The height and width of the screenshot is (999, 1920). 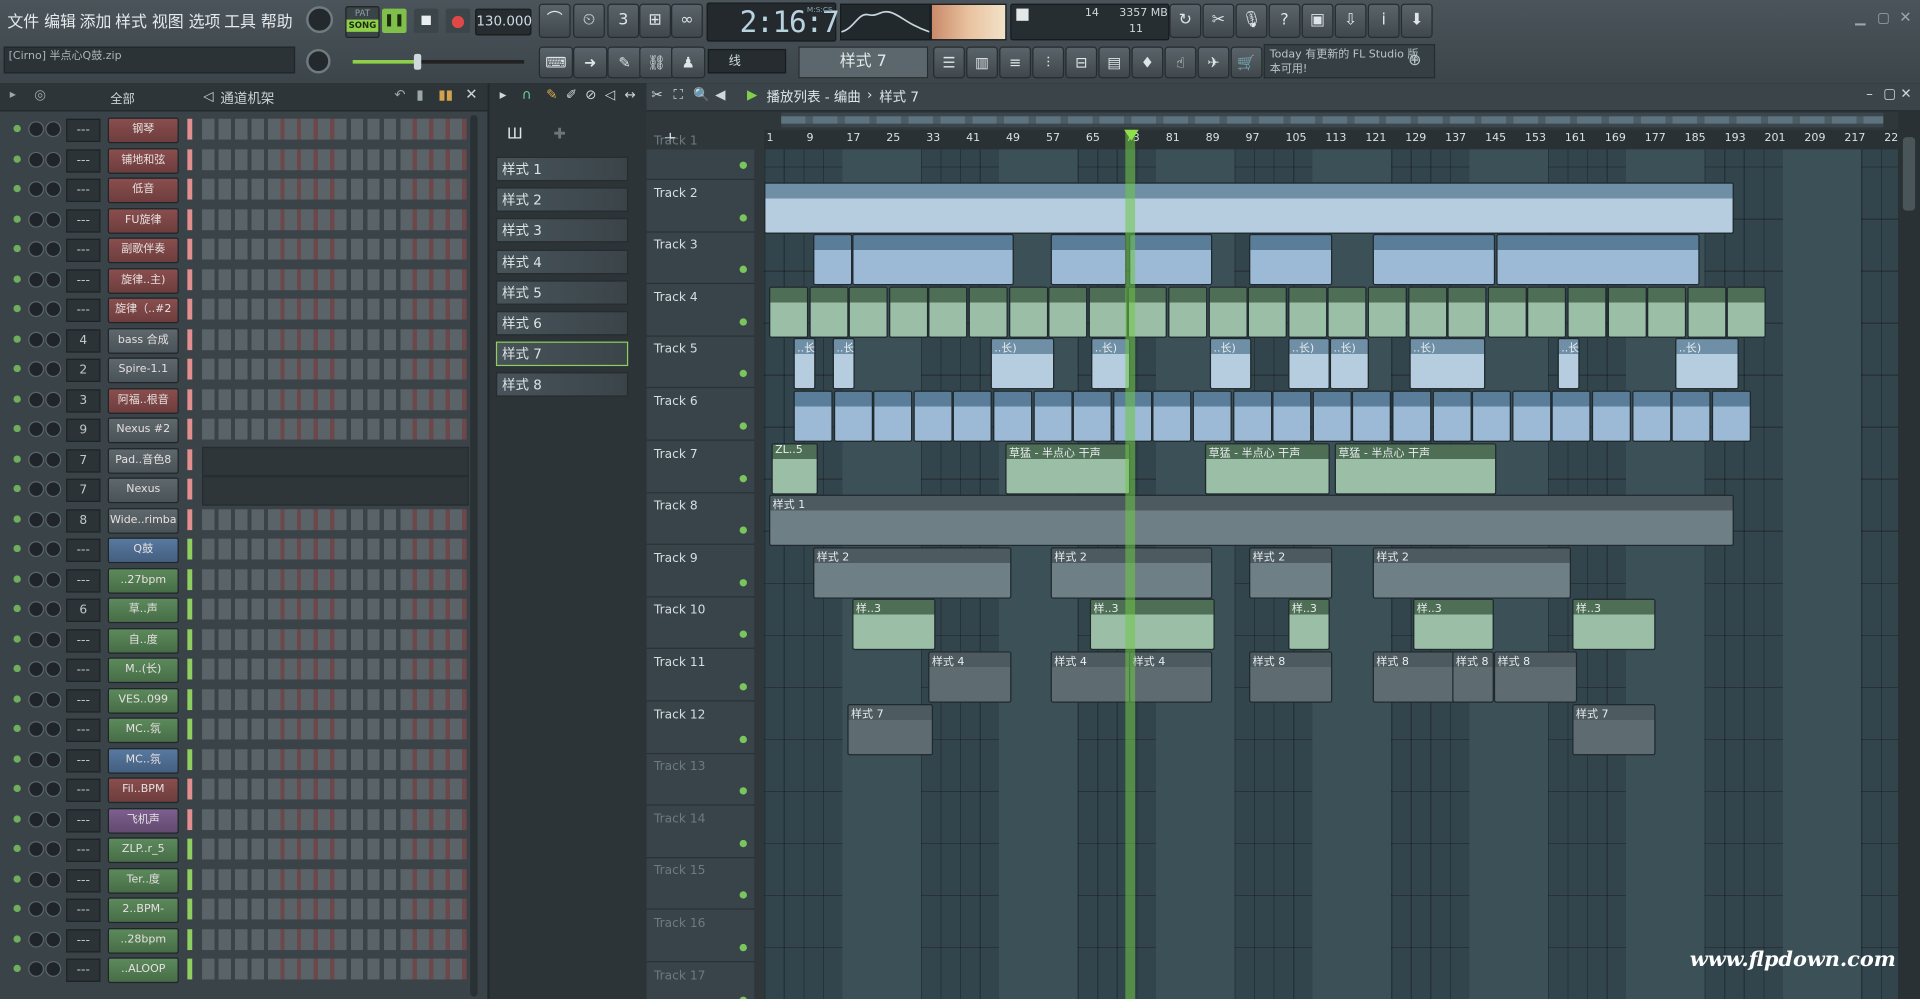 What do you see at coordinates (143, 640) in the screenshot?
I see `channel-name-button: 自..度` at bounding box center [143, 640].